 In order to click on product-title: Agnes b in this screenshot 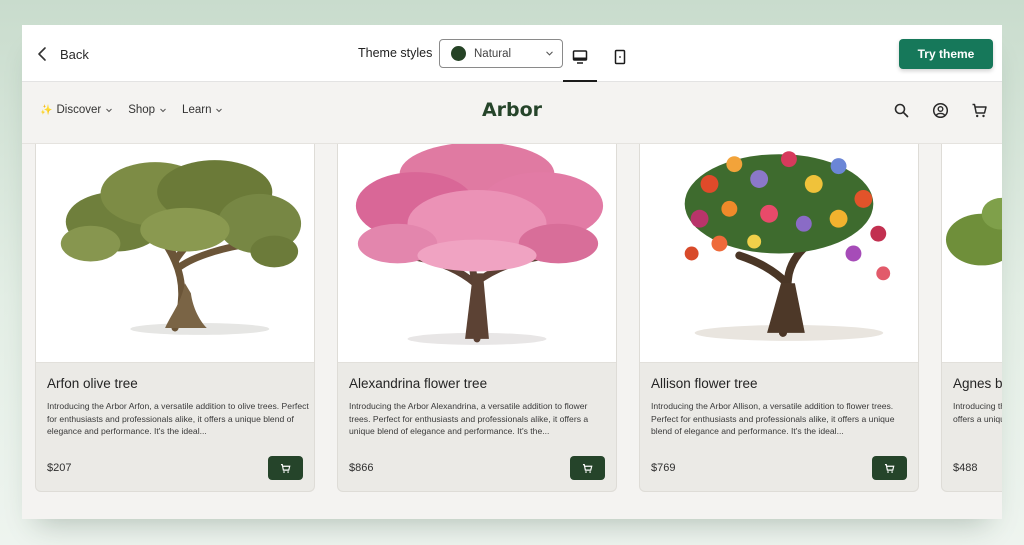, I will do `click(977, 383)`.